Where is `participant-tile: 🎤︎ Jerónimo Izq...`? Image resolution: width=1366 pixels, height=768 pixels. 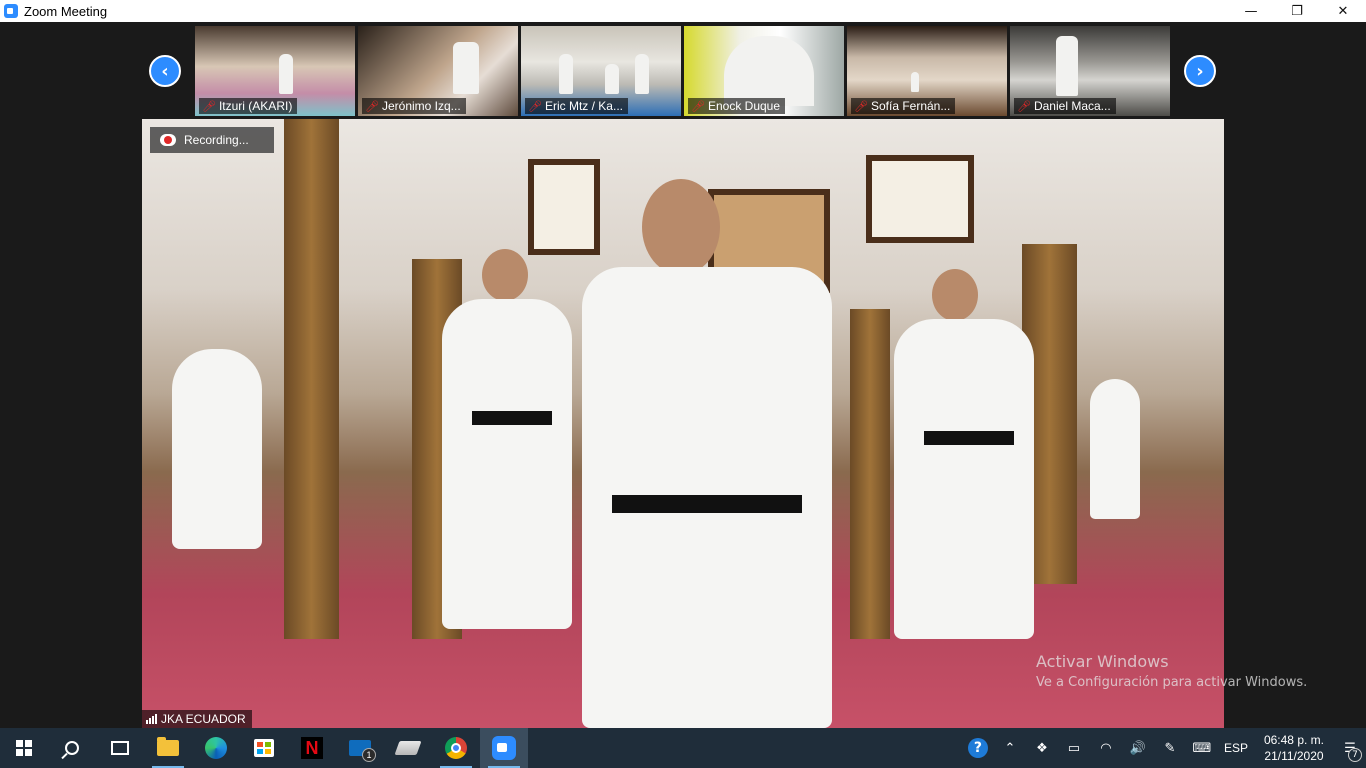 participant-tile: 🎤︎ Jerónimo Izq... is located at coordinates (438, 71).